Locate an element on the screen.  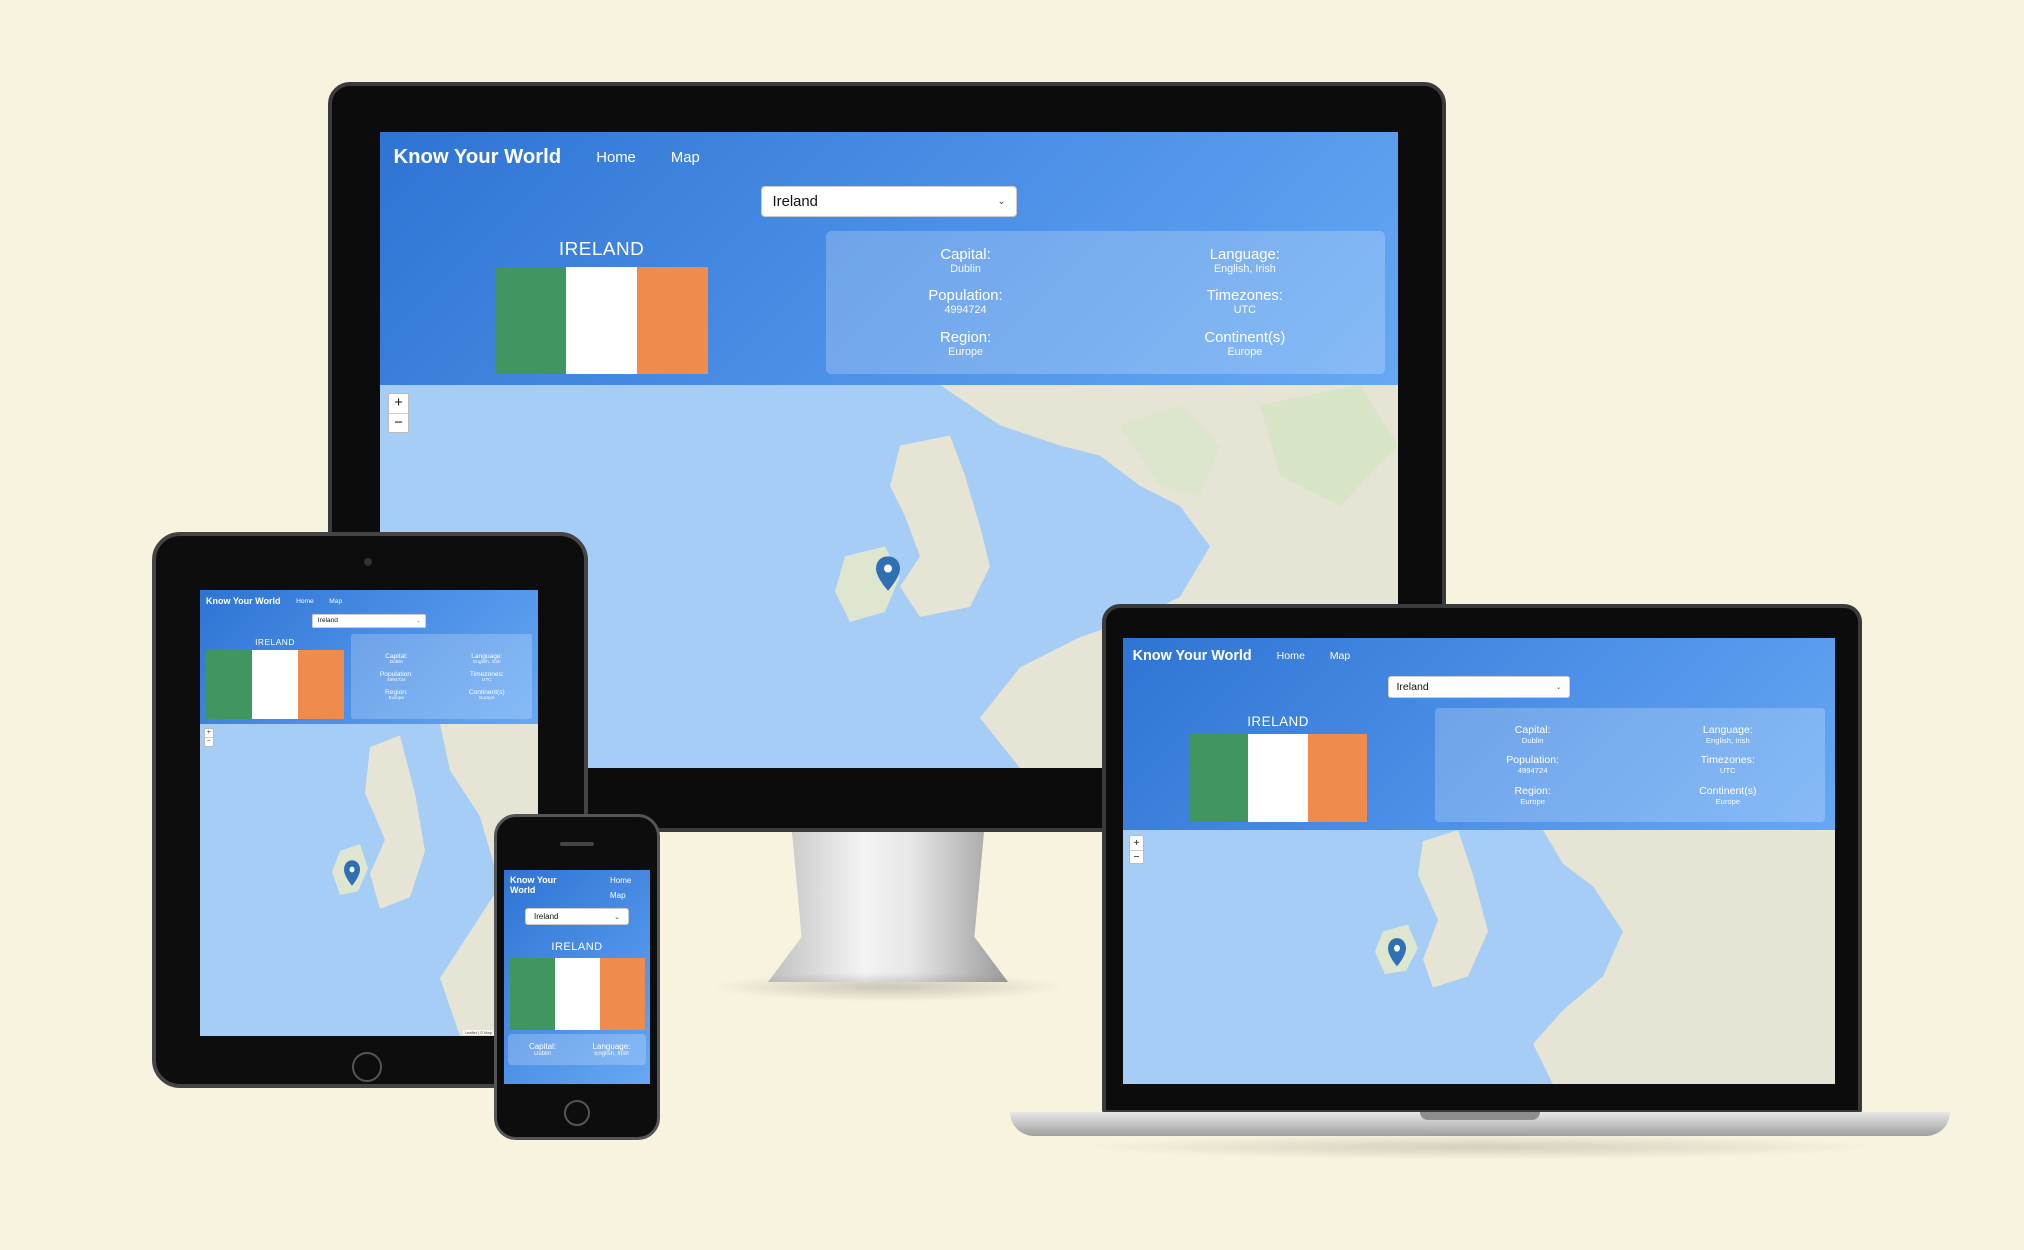
laptop-ireland-flag is located at coordinates (1278, 777).